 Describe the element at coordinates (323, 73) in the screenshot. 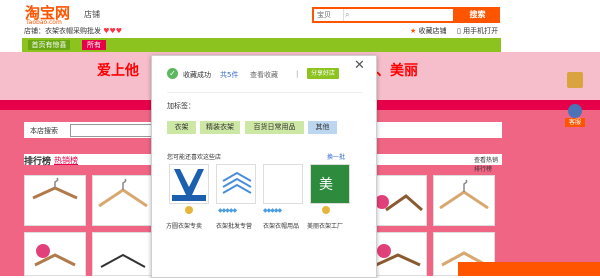

I see `share-shop-button: 分享好店` at that location.